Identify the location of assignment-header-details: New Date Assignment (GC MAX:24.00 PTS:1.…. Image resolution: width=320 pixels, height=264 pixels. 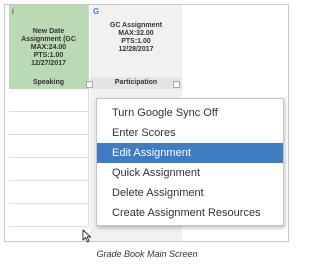
(48, 48).